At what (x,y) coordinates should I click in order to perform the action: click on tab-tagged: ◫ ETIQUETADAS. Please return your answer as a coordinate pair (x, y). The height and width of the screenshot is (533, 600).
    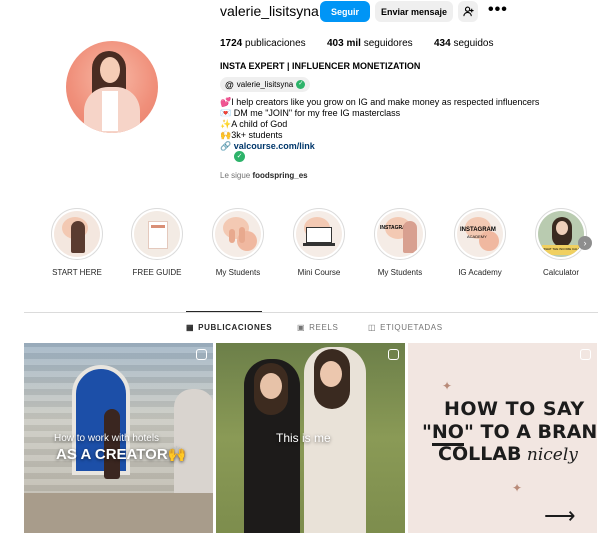
    Looking at the image, I should click on (405, 327).